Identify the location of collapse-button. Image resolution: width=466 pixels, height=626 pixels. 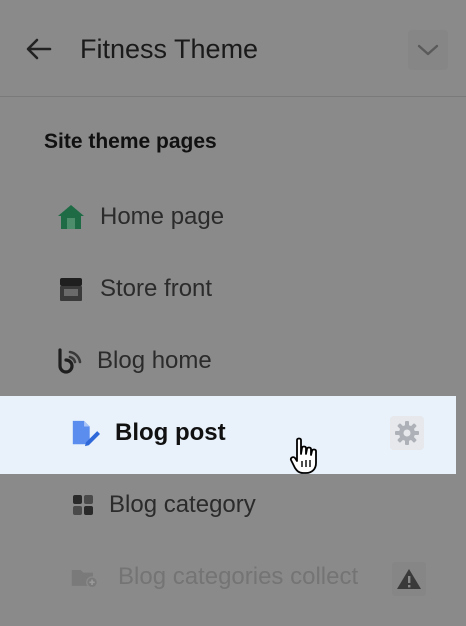
(428, 50).